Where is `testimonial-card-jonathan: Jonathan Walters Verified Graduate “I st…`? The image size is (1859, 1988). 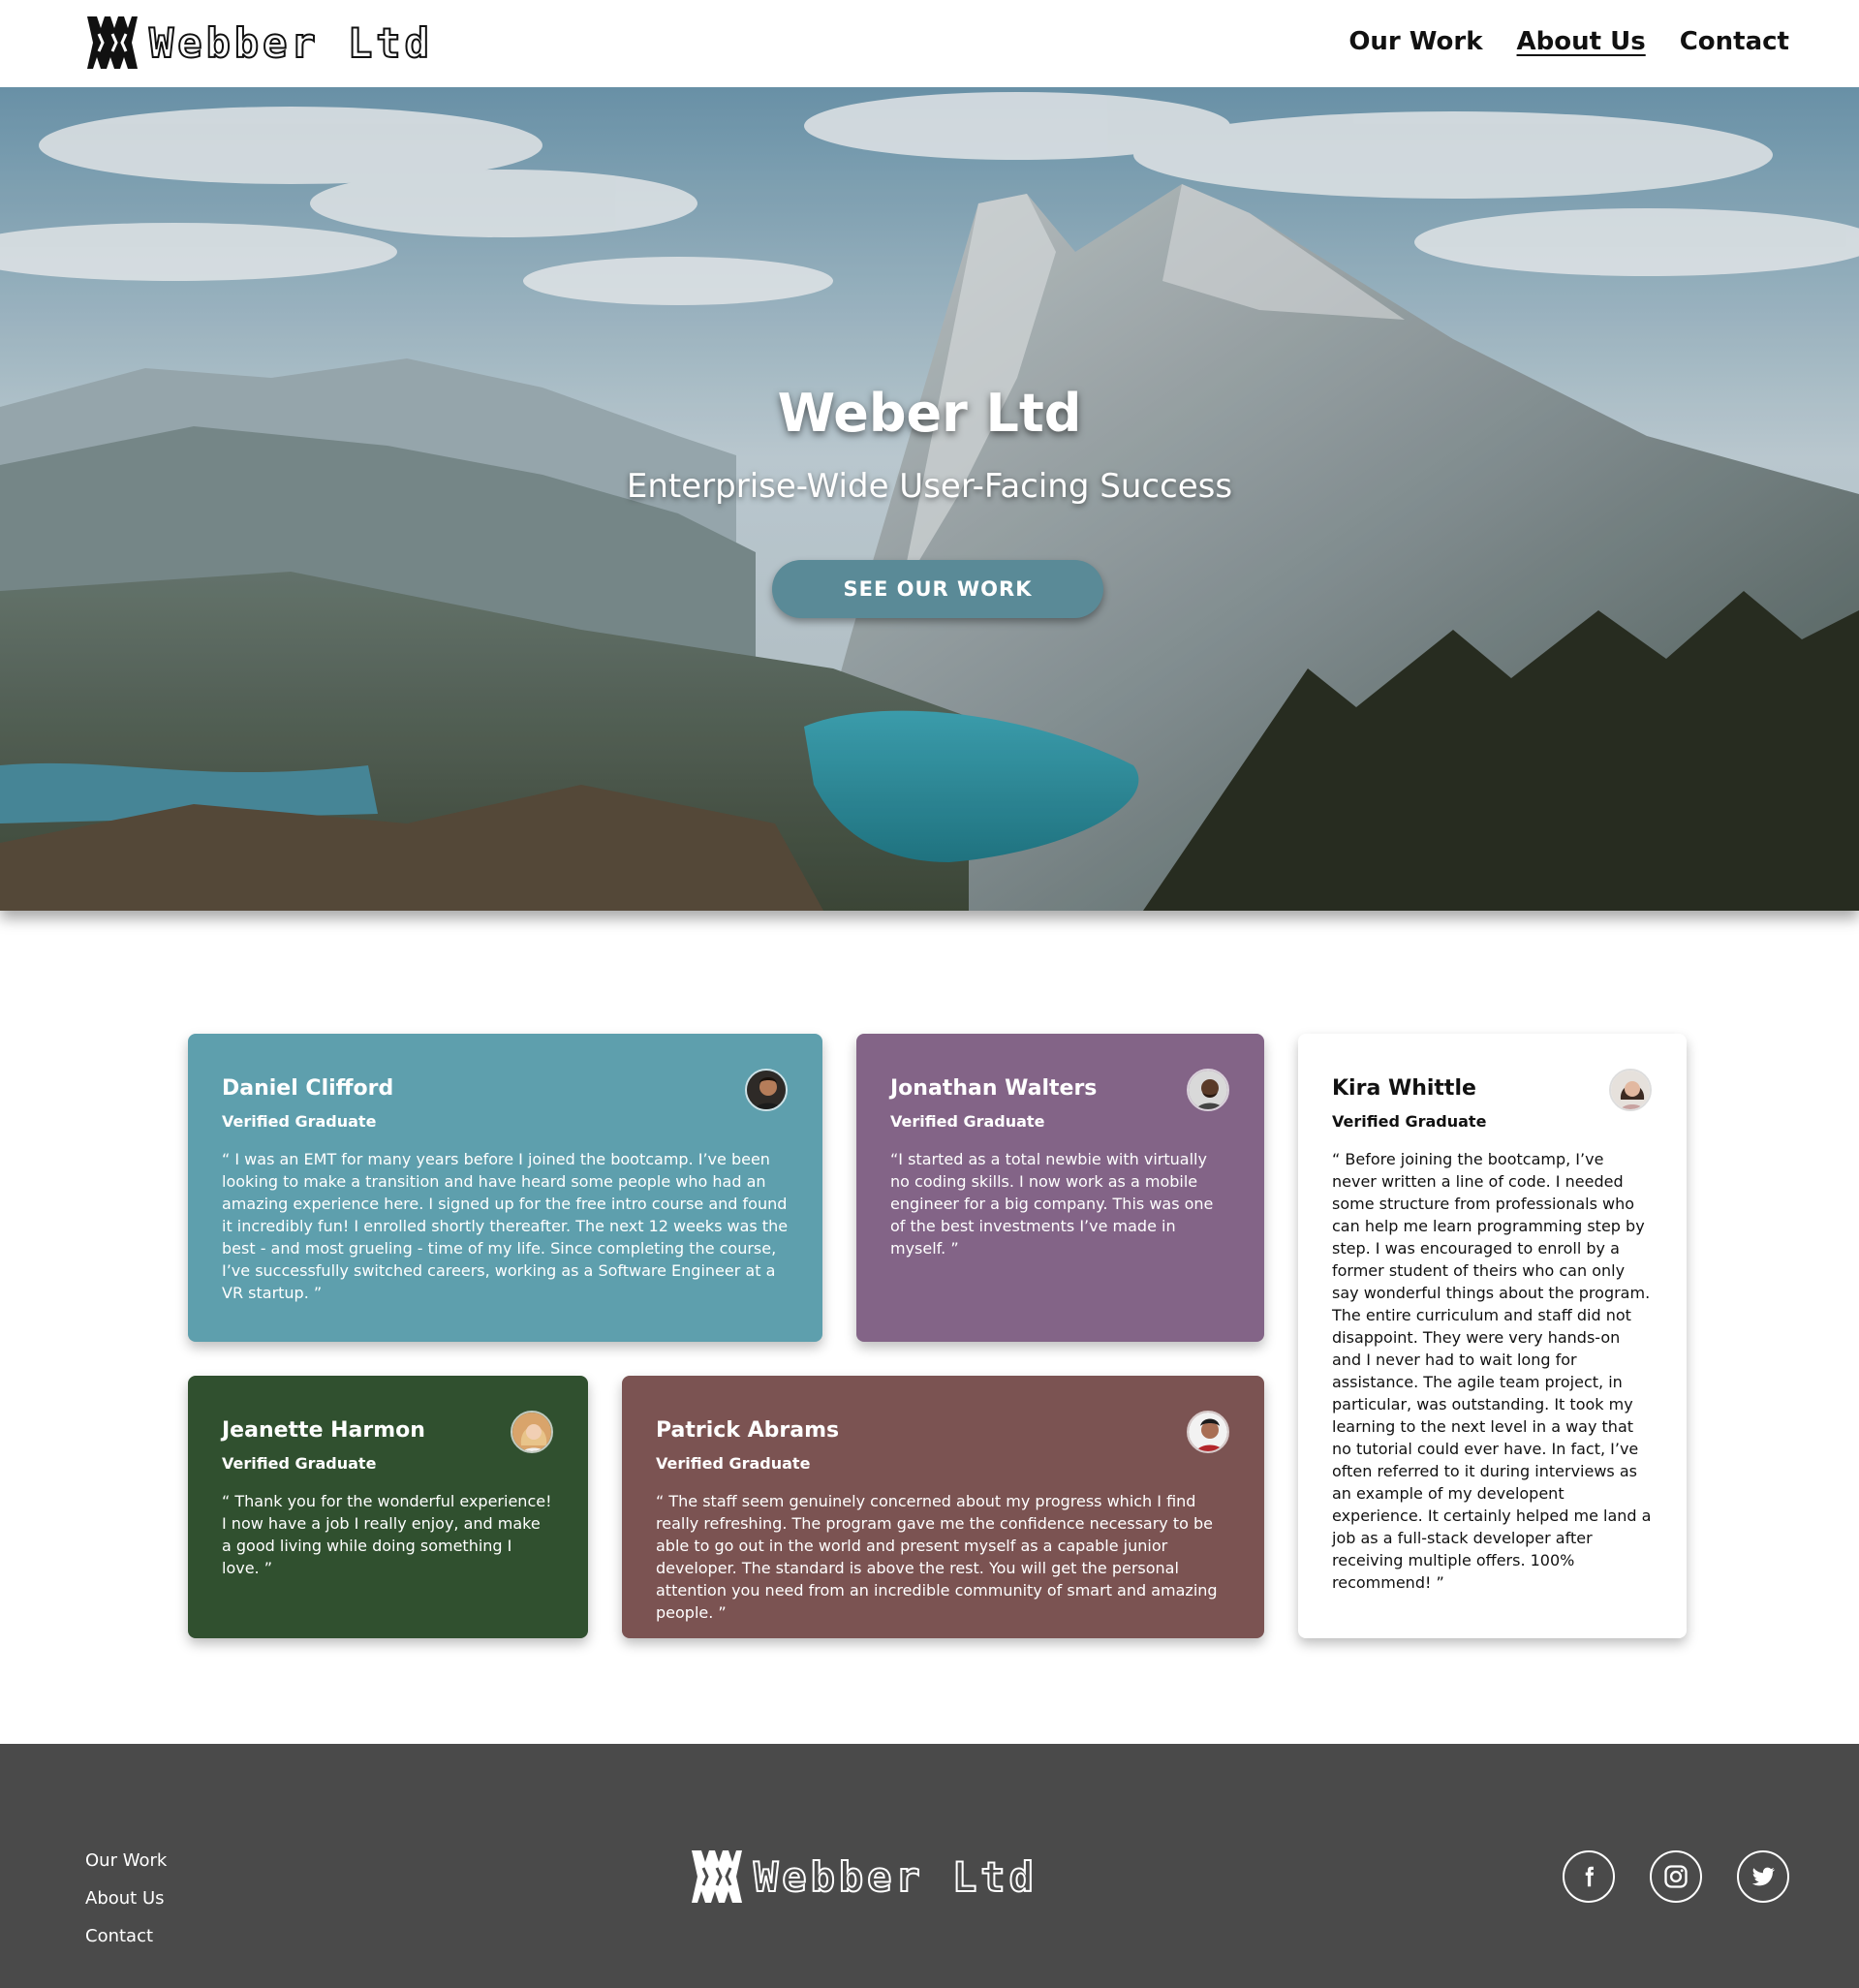 testimonial-card-jonathan: Jonathan Walters Verified Graduate “I st… is located at coordinates (1060, 1188).